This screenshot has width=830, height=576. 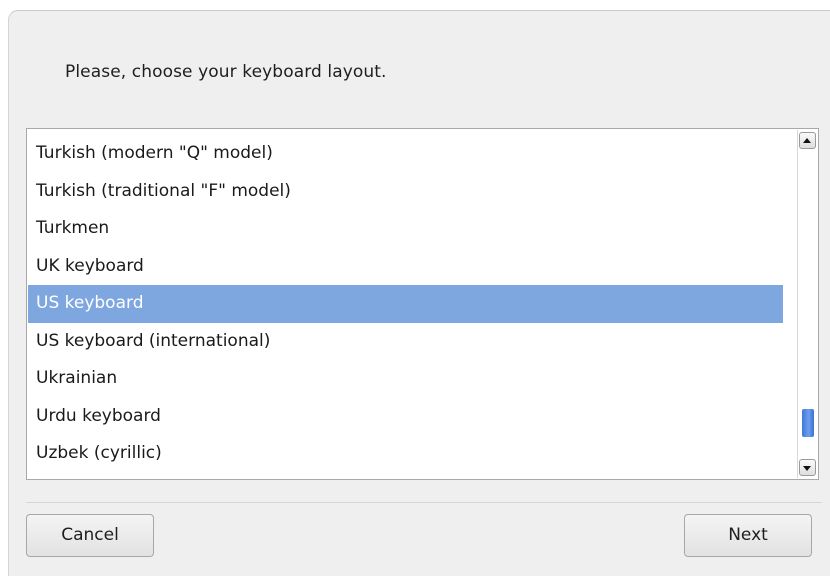 What do you see at coordinates (405, 342) in the screenshot?
I see `list-item: US keyboard (international)` at bounding box center [405, 342].